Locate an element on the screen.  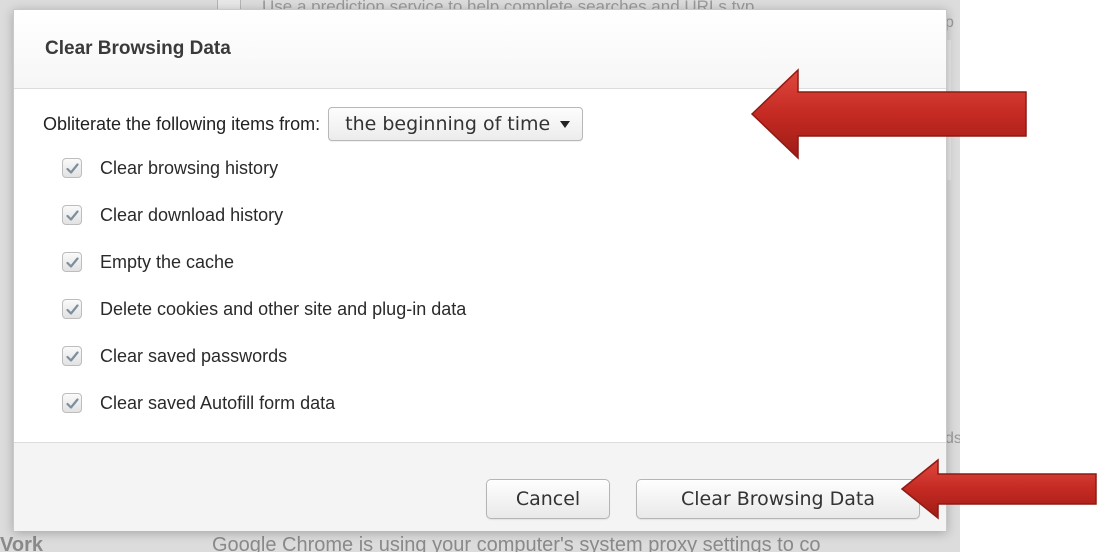
option-empty-cache: Empty the cache is located at coordinates (412, 262).